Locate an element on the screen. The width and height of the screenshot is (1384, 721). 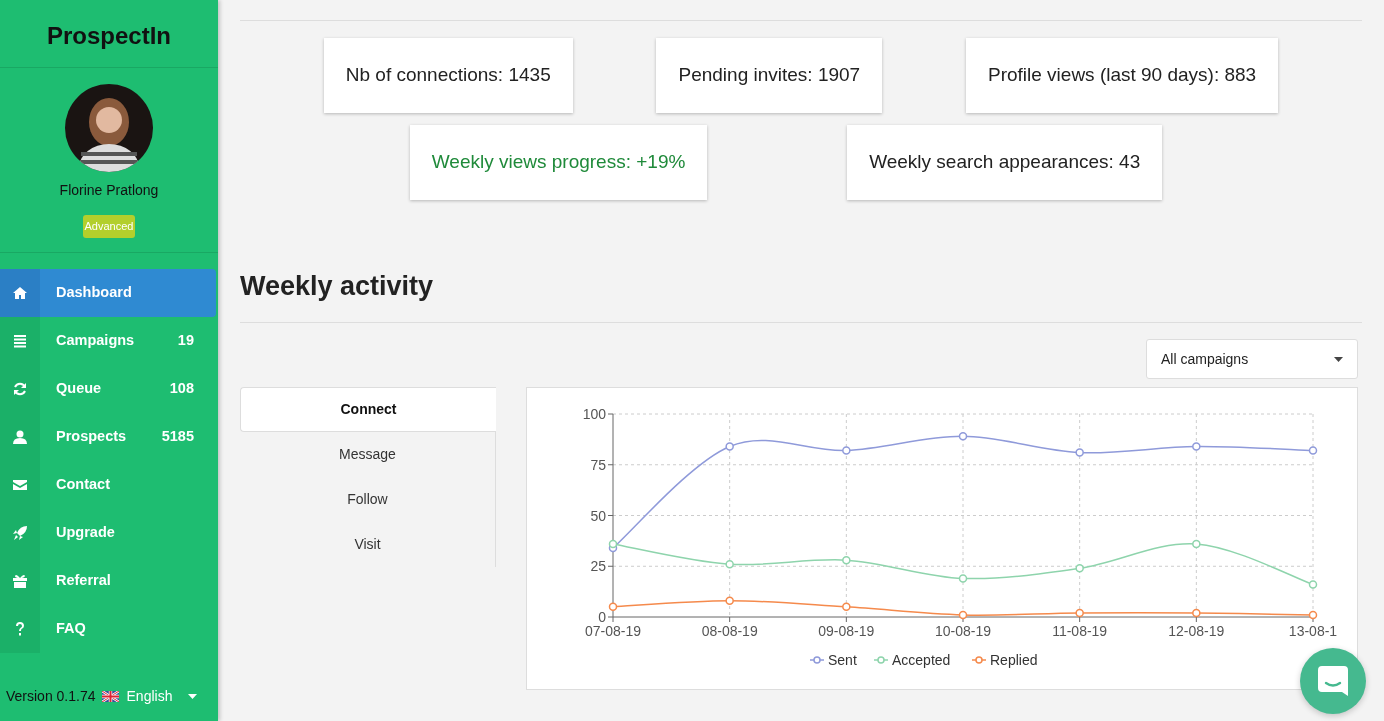
count-label: 19 is located at coordinates (185, 340).